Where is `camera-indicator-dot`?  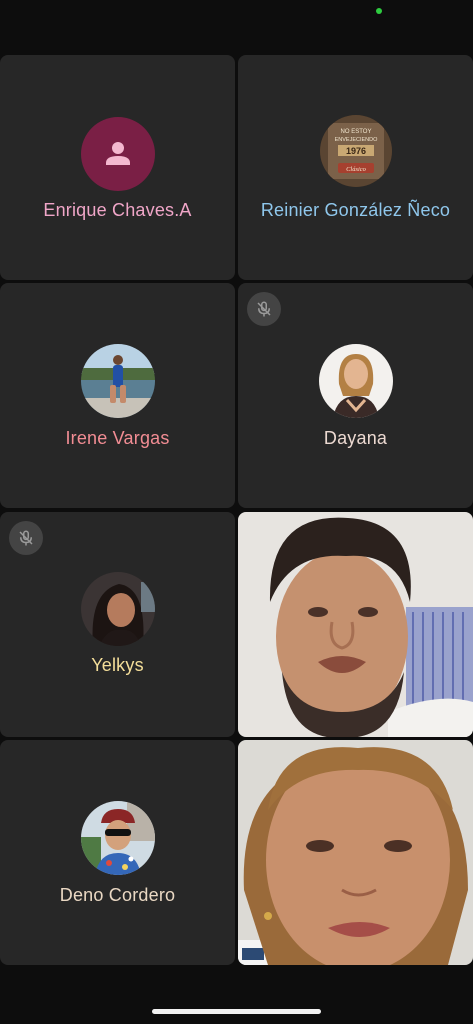 camera-indicator-dot is located at coordinates (379, 11).